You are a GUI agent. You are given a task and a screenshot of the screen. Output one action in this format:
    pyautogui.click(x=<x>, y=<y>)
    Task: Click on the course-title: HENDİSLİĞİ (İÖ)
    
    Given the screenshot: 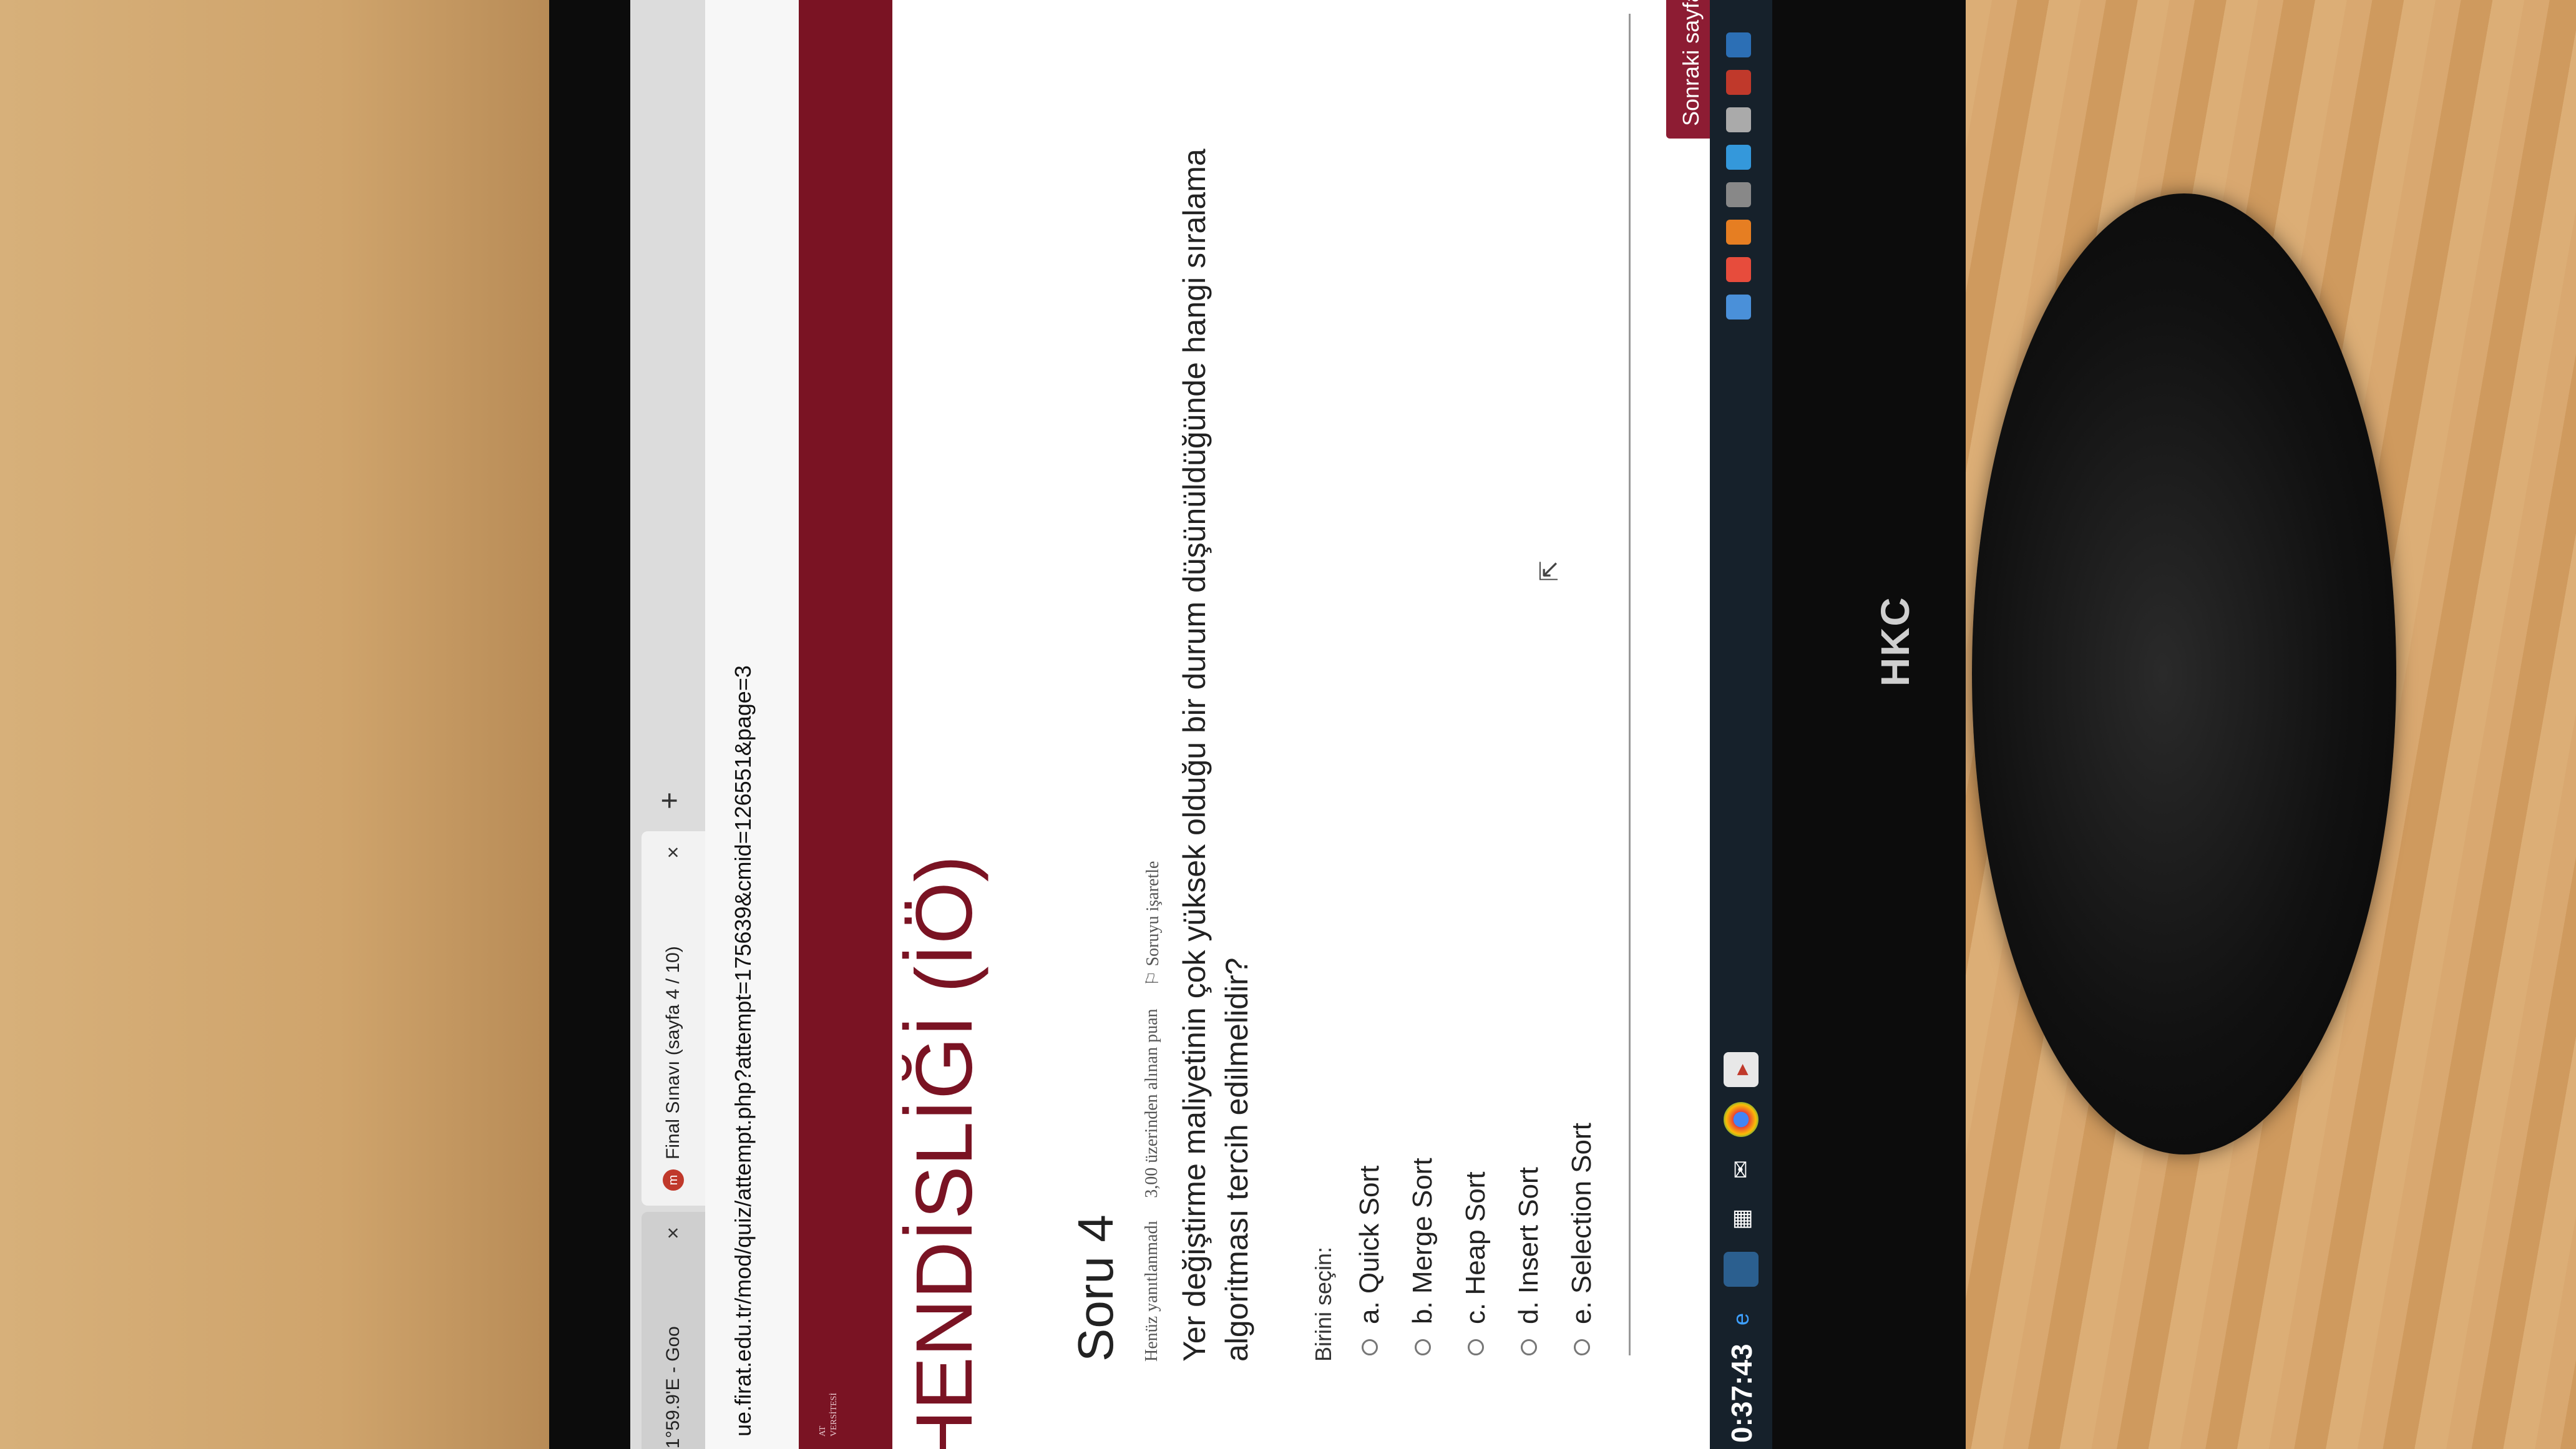 What is the action you would take?
    pyautogui.click(x=944, y=1152)
    